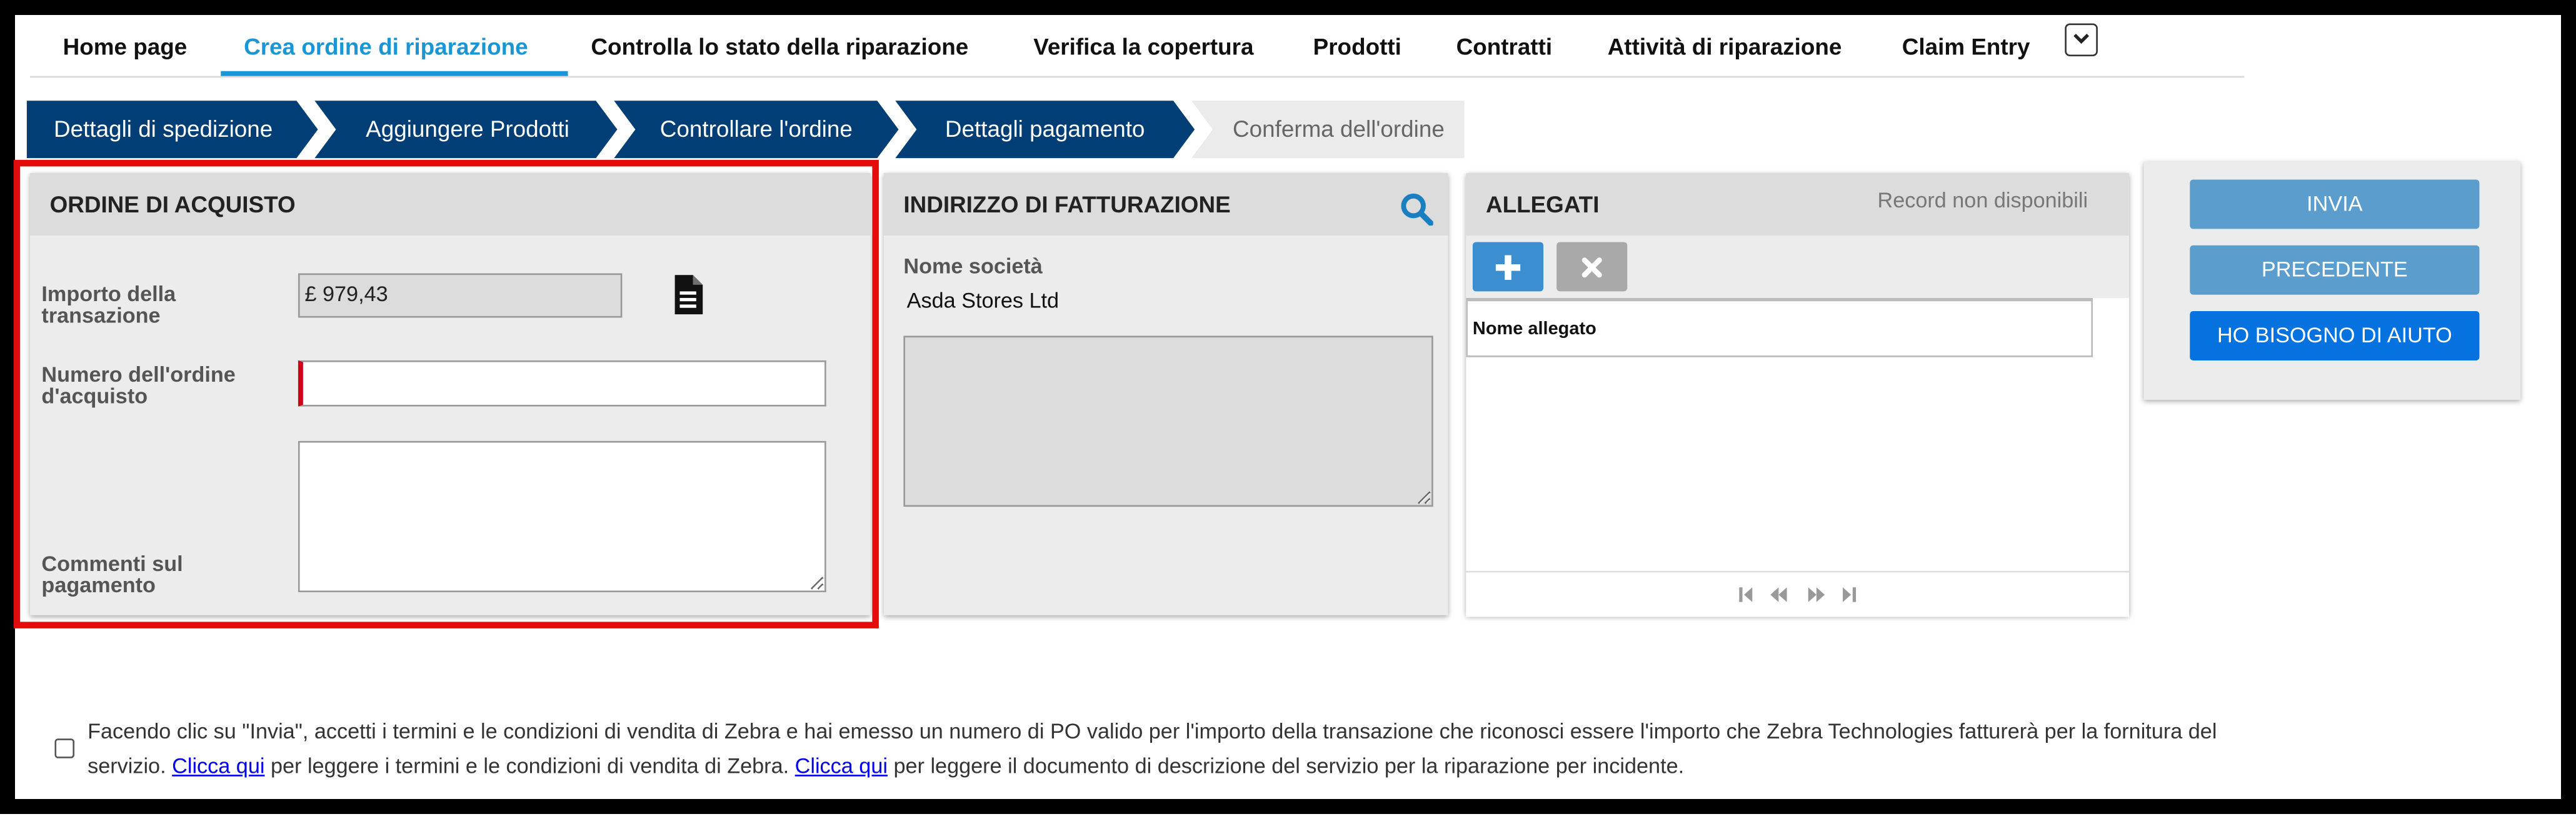 The height and width of the screenshot is (819, 2576). Describe the element at coordinates (688, 295) in the screenshot. I see `document-icon` at that location.